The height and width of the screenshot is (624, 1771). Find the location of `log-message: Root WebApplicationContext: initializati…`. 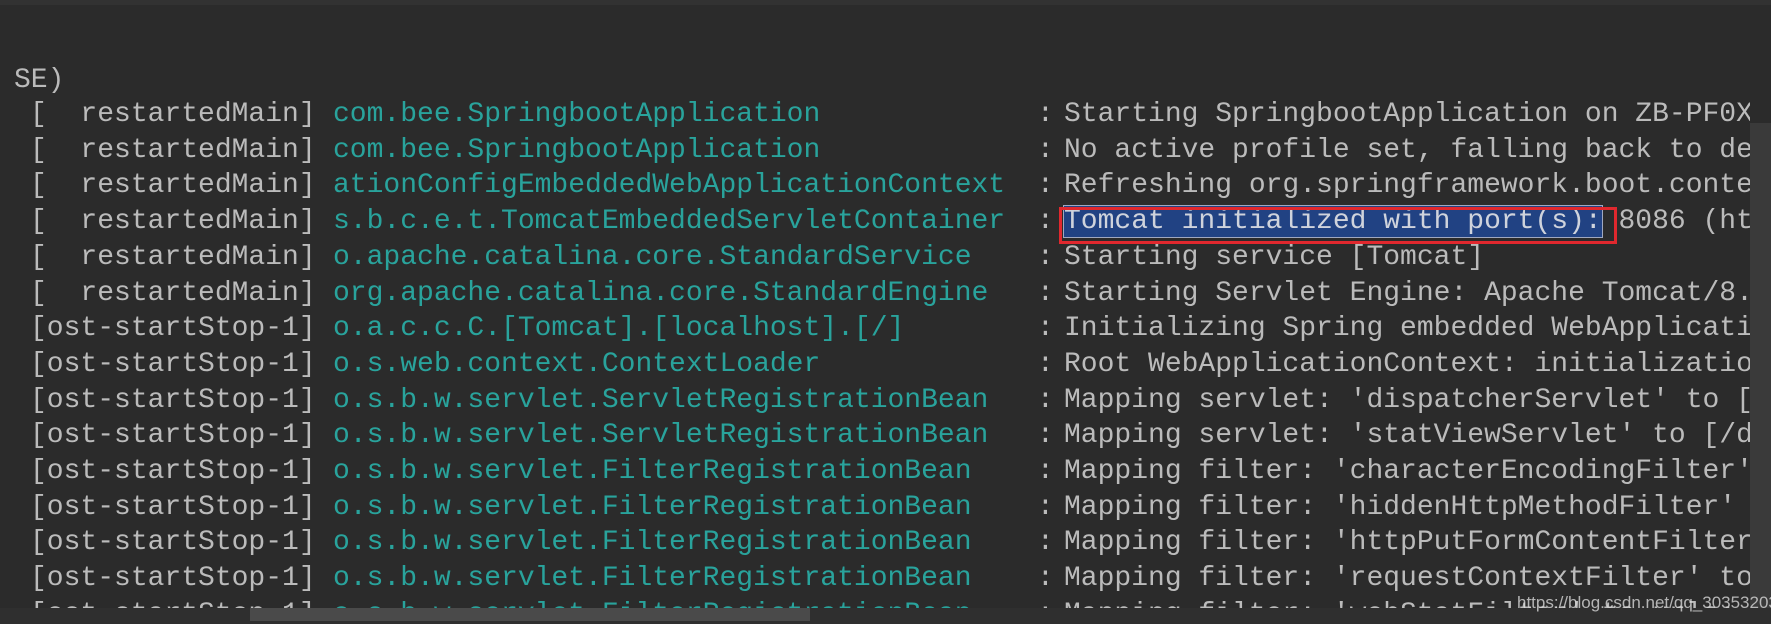

log-message: Root WebApplicationContext: initializati… is located at coordinates (1407, 365).